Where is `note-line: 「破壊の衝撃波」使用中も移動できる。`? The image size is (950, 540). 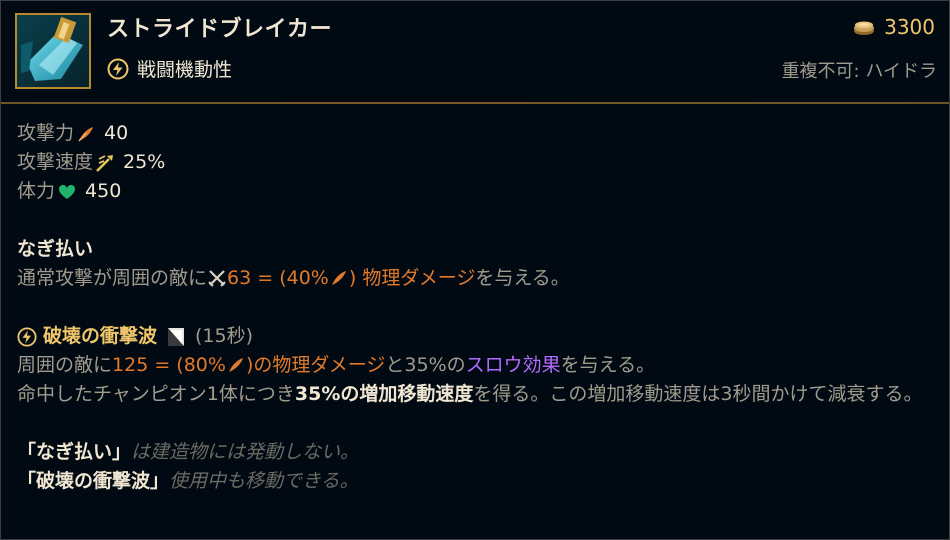
note-line: 「破壊の衝撃波」使用中も移動できる。 is located at coordinates (188, 481).